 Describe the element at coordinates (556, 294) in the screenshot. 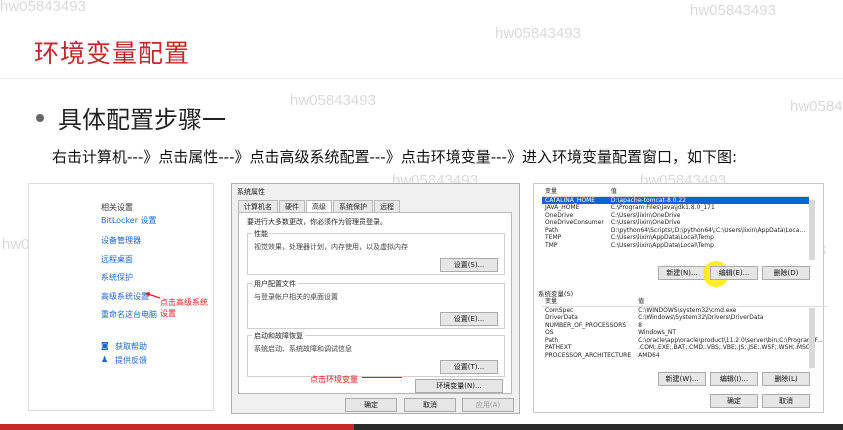

I see `system-variables-label: 系统变量(S)` at that location.